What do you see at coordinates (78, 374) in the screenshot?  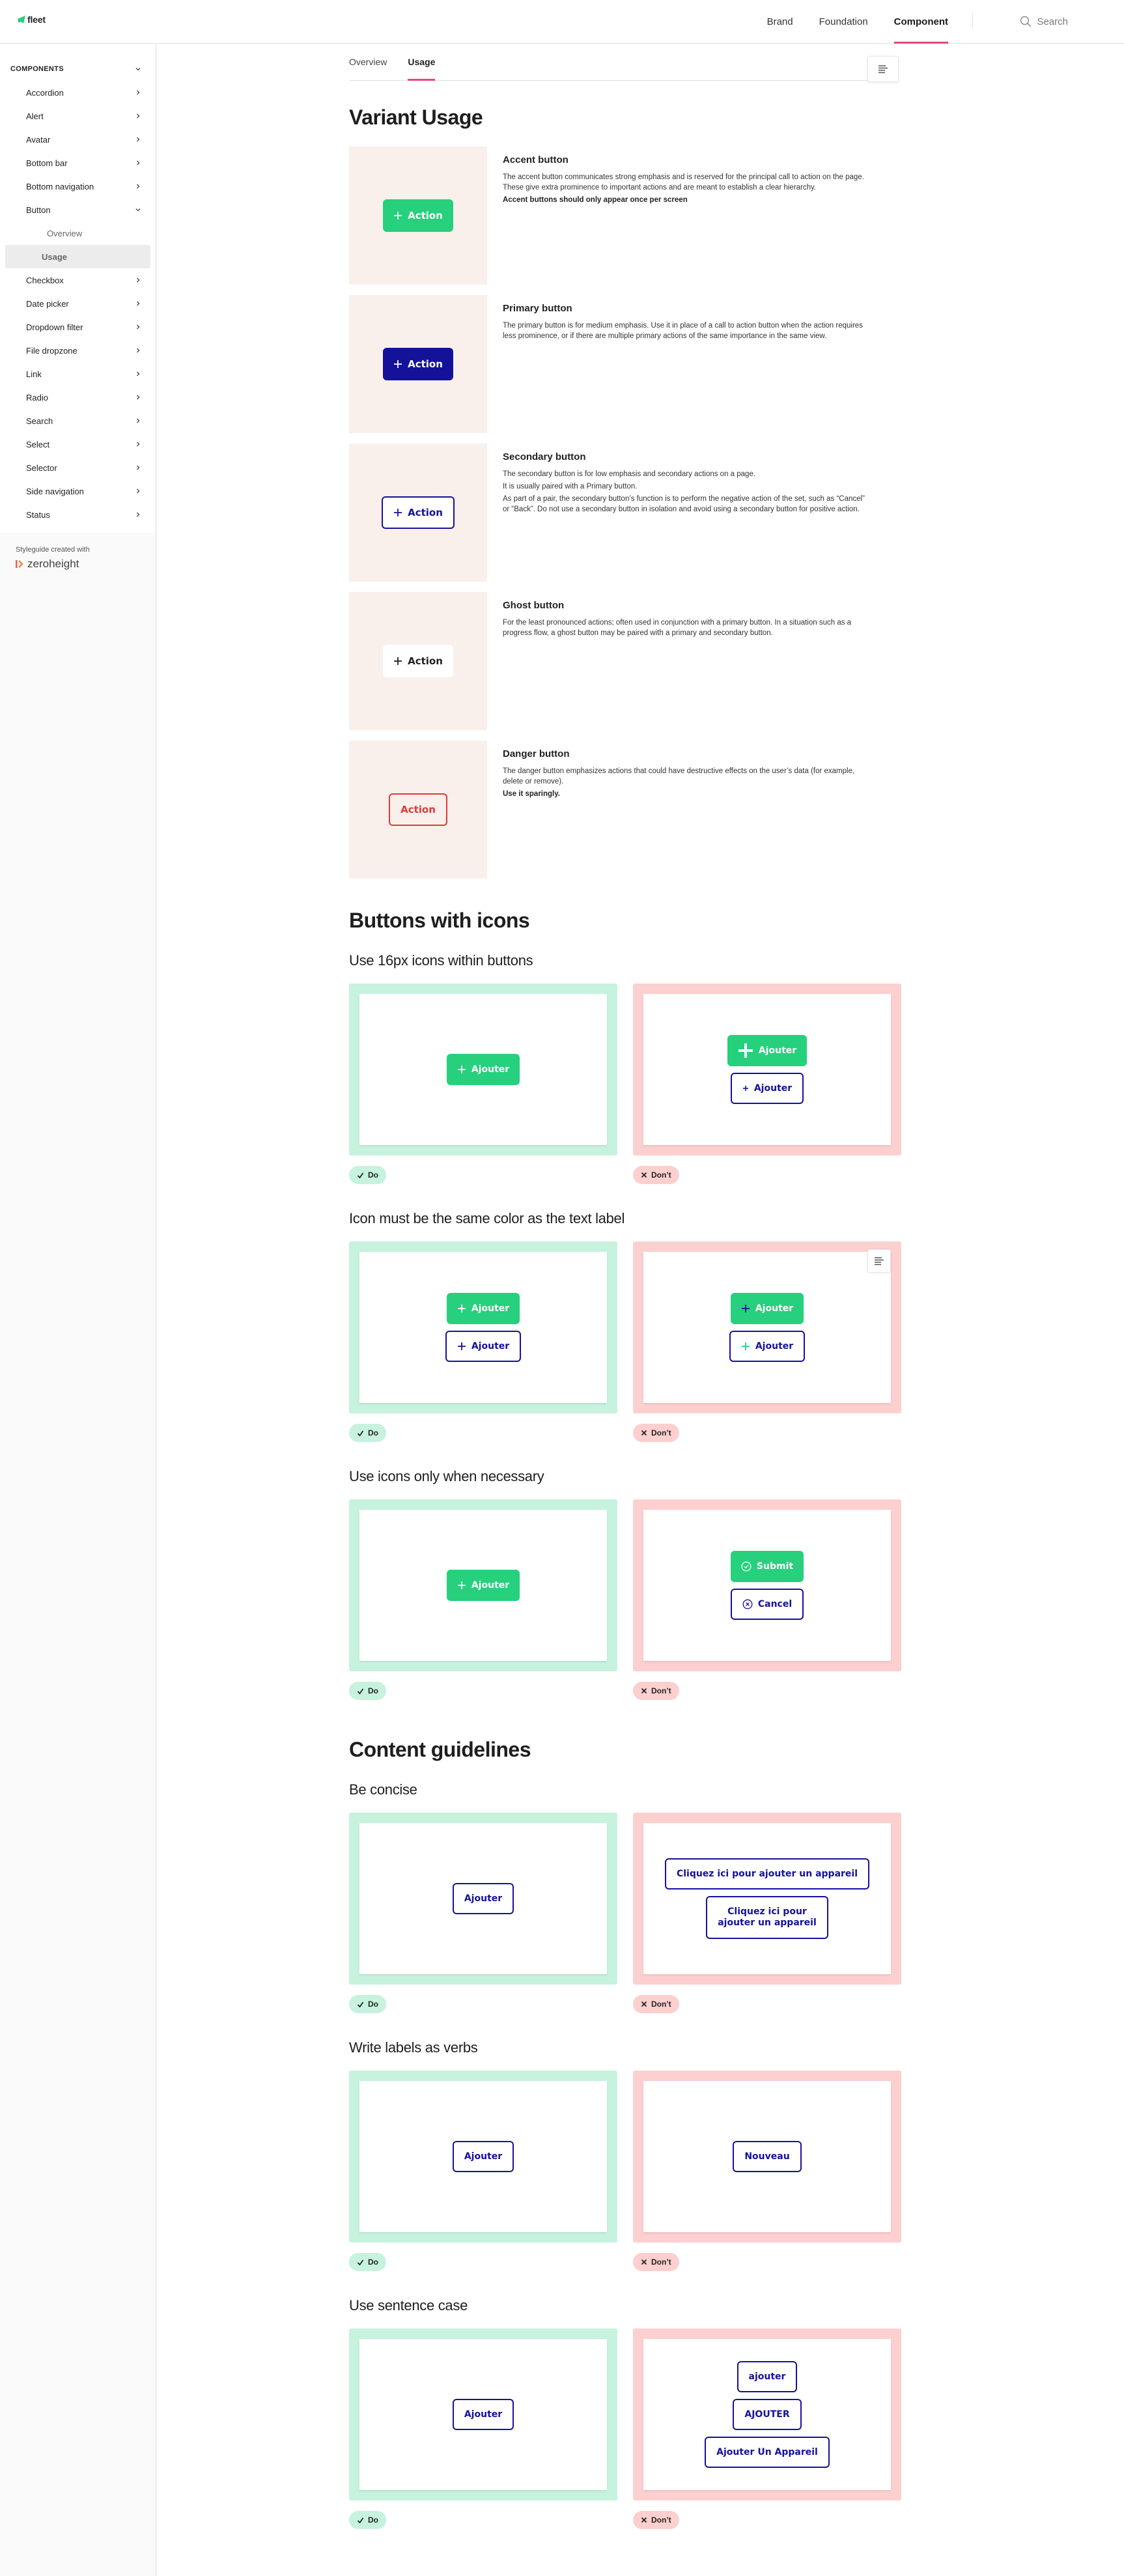 I see `sidebar-item-link: Link` at bounding box center [78, 374].